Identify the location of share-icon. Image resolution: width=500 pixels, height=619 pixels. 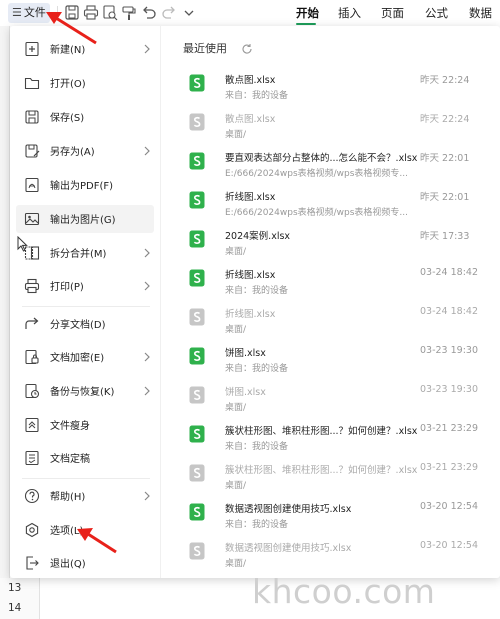
(32, 324).